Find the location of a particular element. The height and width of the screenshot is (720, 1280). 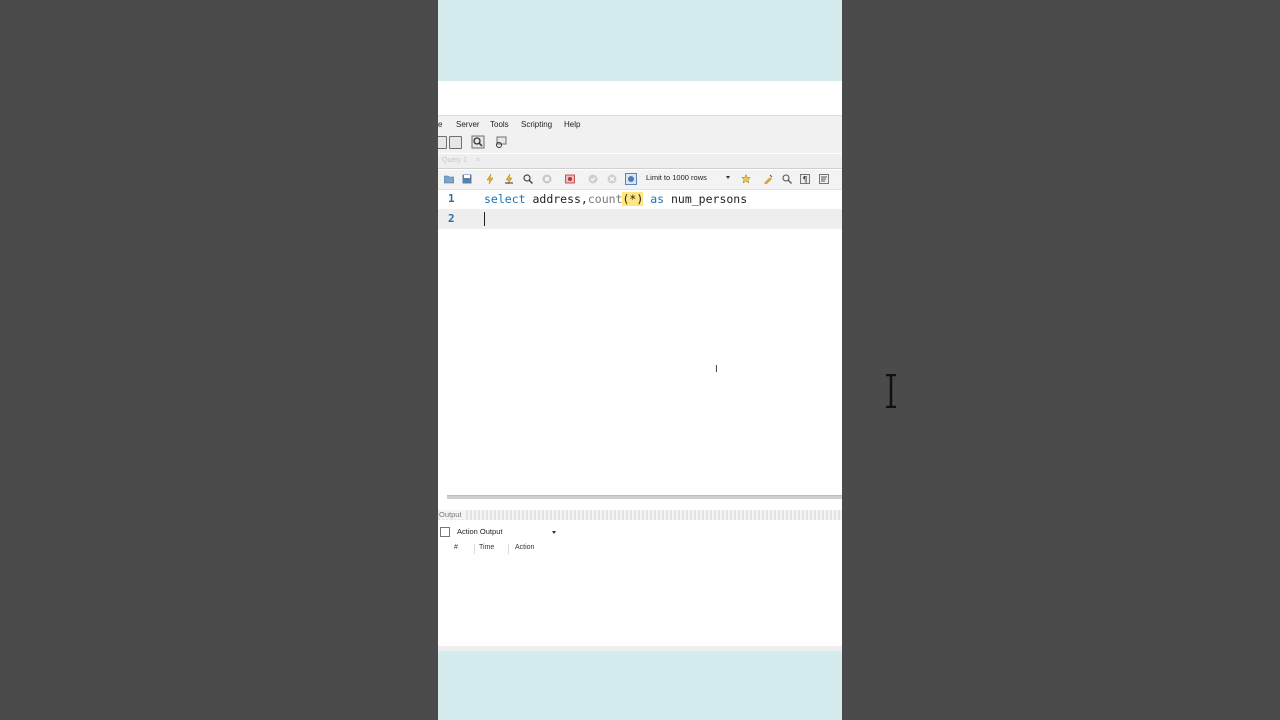

new-connection-icon is located at coordinates (442, 142).